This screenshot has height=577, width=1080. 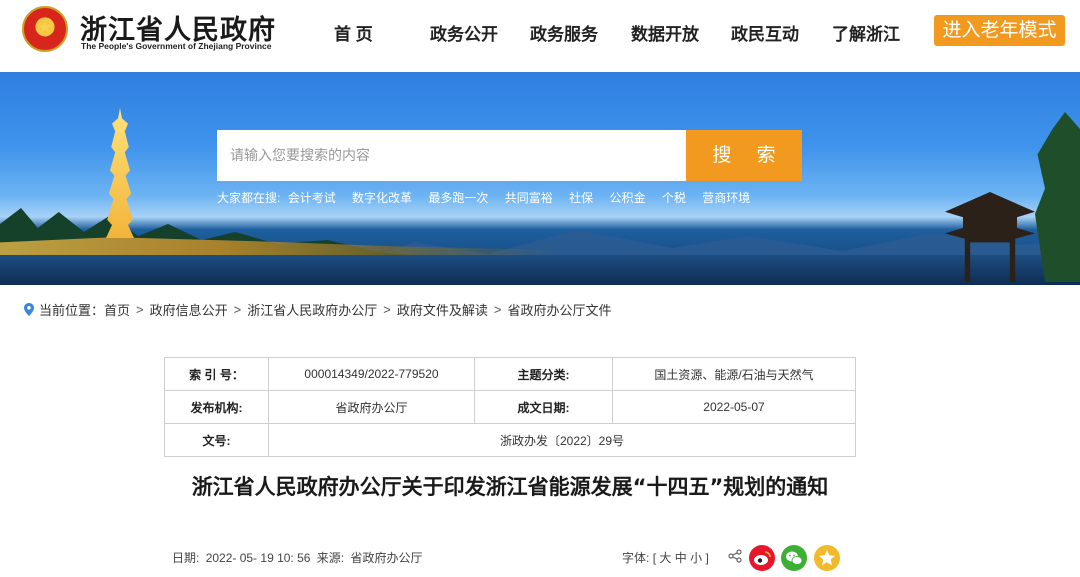 I want to click on publish-date-label: 日期:, so click(x=186, y=558).